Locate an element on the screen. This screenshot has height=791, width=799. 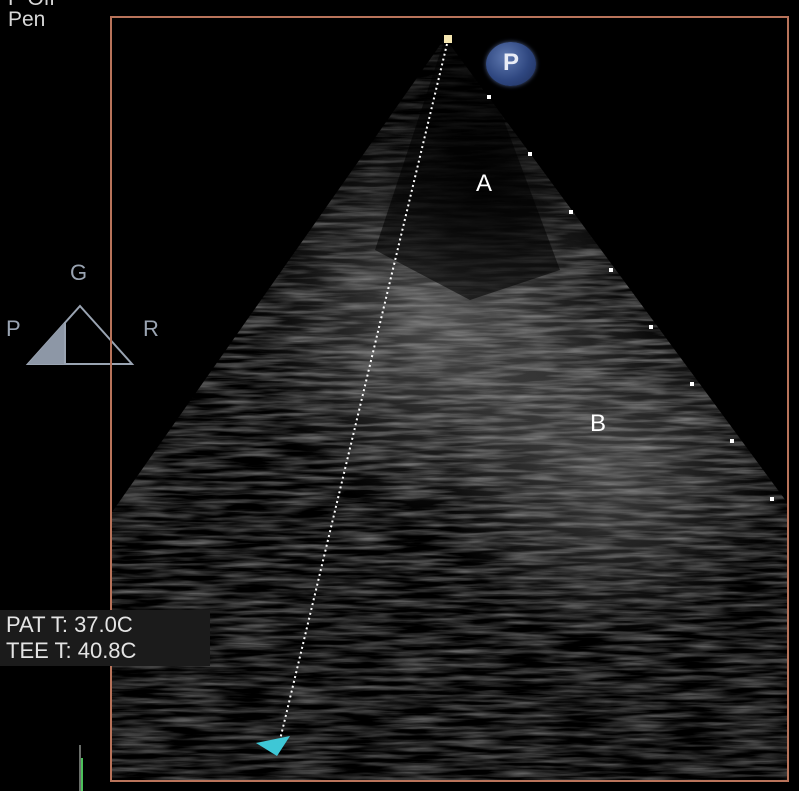
tee-temperature: TEE T: 40.8C is located at coordinates (71, 650).